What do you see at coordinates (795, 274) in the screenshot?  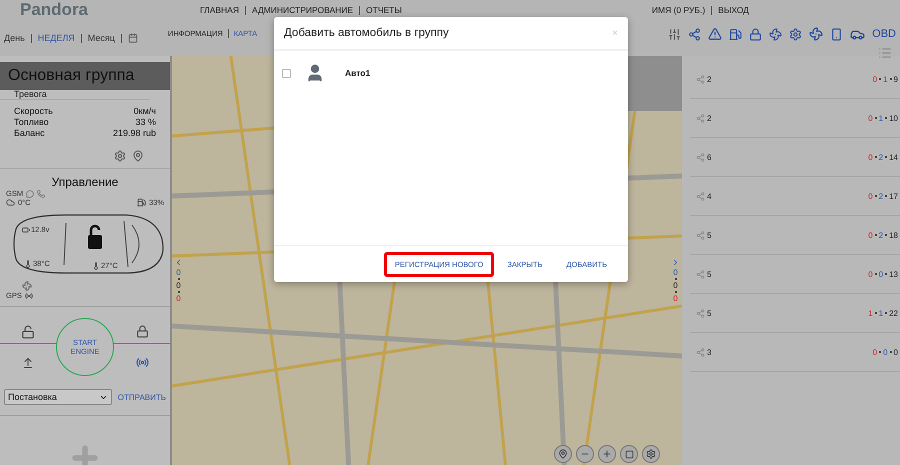 I see `trip-row: 5 0 0 13` at bounding box center [795, 274].